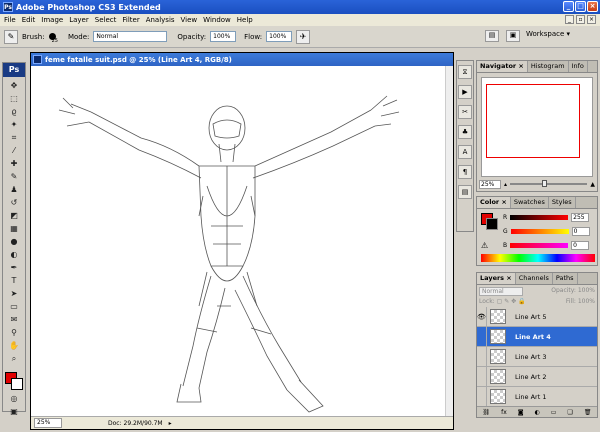  Describe the element at coordinates (465, 192) in the screenshot. I see `layer-comps-icon: ▤` at that location.